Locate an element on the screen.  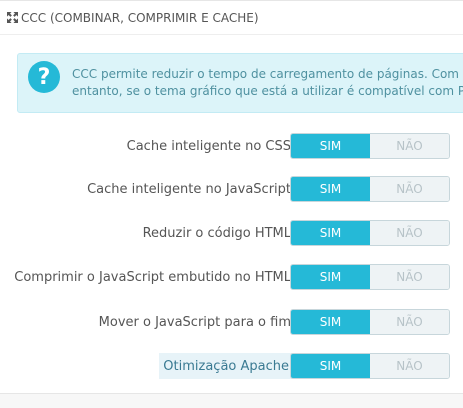
apache-optimization-switch: SIM NÃO is located at coordinates (370, 366).